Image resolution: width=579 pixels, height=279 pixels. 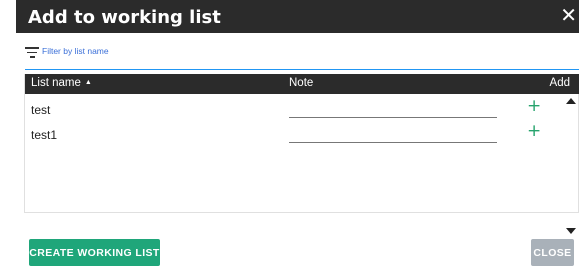 I want to click on column-header-list-name: List name ▲, so click(x=61, y=83).